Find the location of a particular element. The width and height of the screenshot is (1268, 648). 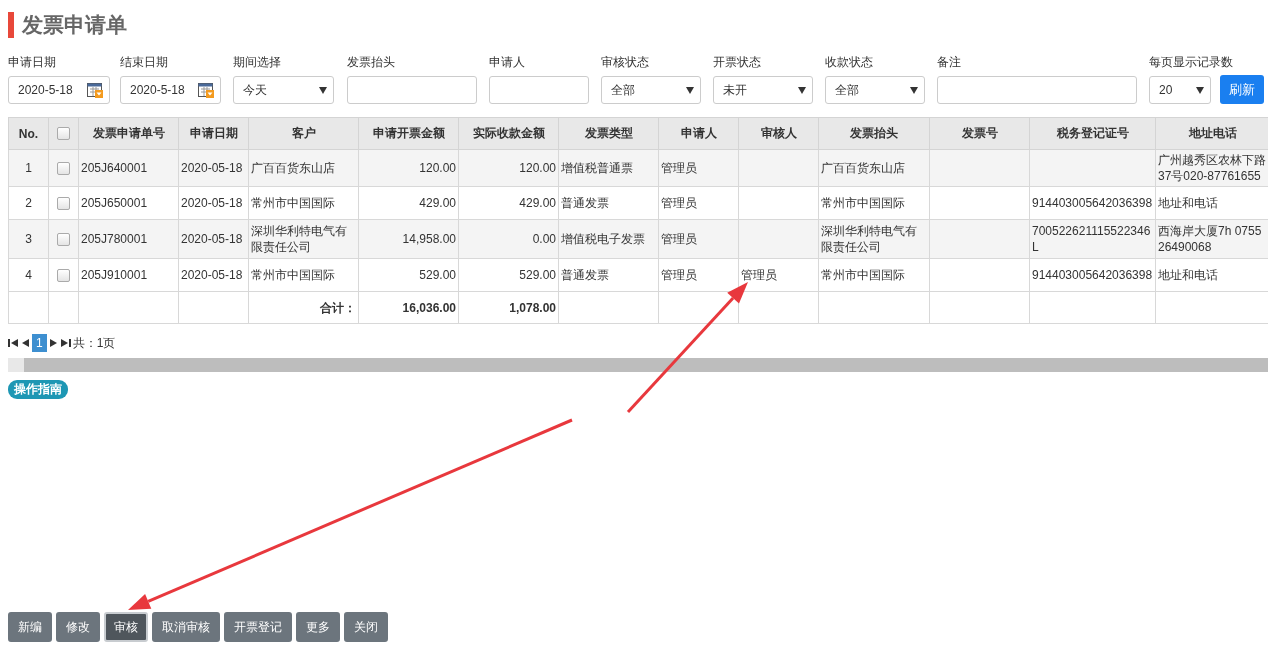

column-header: 客户 is located at coordinates (303, 133).